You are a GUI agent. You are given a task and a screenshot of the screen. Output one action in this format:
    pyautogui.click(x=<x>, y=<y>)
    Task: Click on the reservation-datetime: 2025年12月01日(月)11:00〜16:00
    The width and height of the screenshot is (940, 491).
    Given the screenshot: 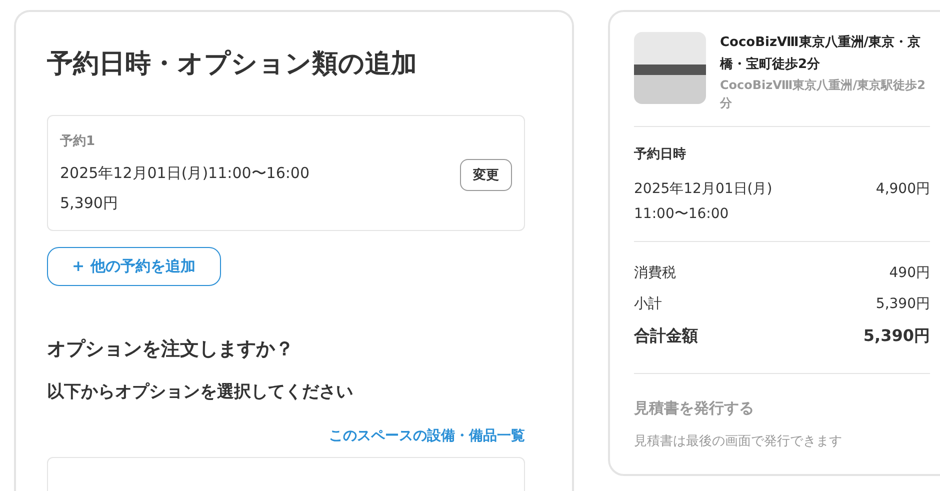 What is the action you would take?
    pyautogui.click(x=185, y=173)
    